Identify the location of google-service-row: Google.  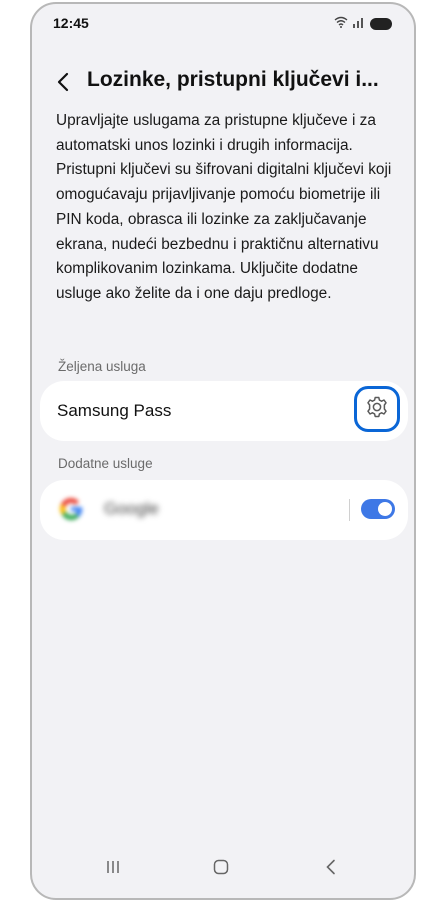
(224, 510).